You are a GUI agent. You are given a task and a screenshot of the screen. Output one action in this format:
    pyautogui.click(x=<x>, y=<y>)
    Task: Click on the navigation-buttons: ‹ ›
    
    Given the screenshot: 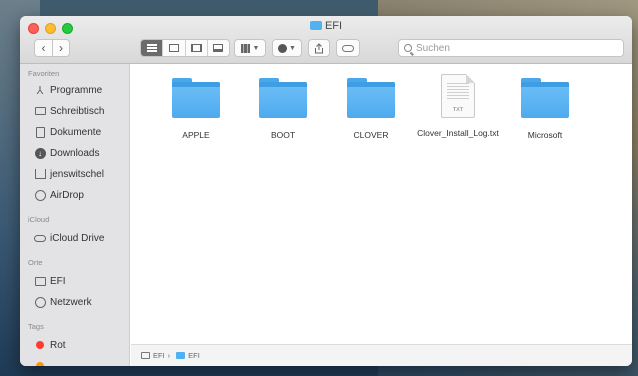 What is the action you would take?
    pyautogui.click(x=52, y=48)
    